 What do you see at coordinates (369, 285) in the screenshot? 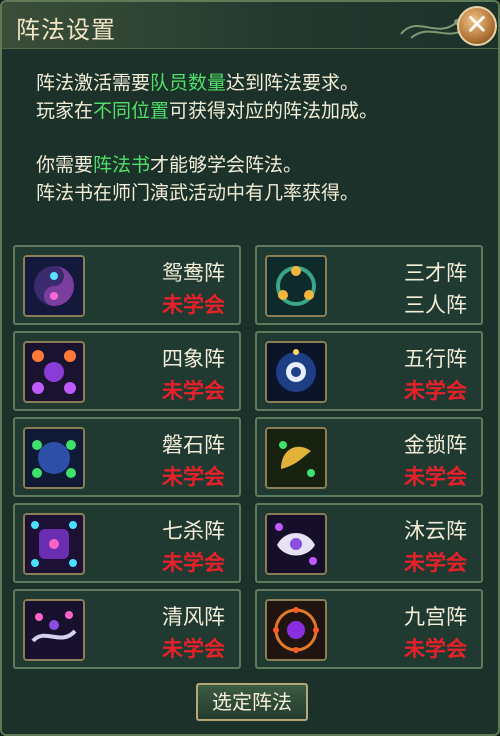
I see `formation-card-sancai: 三才阵 三人阵` at bounding box center [369, 285].